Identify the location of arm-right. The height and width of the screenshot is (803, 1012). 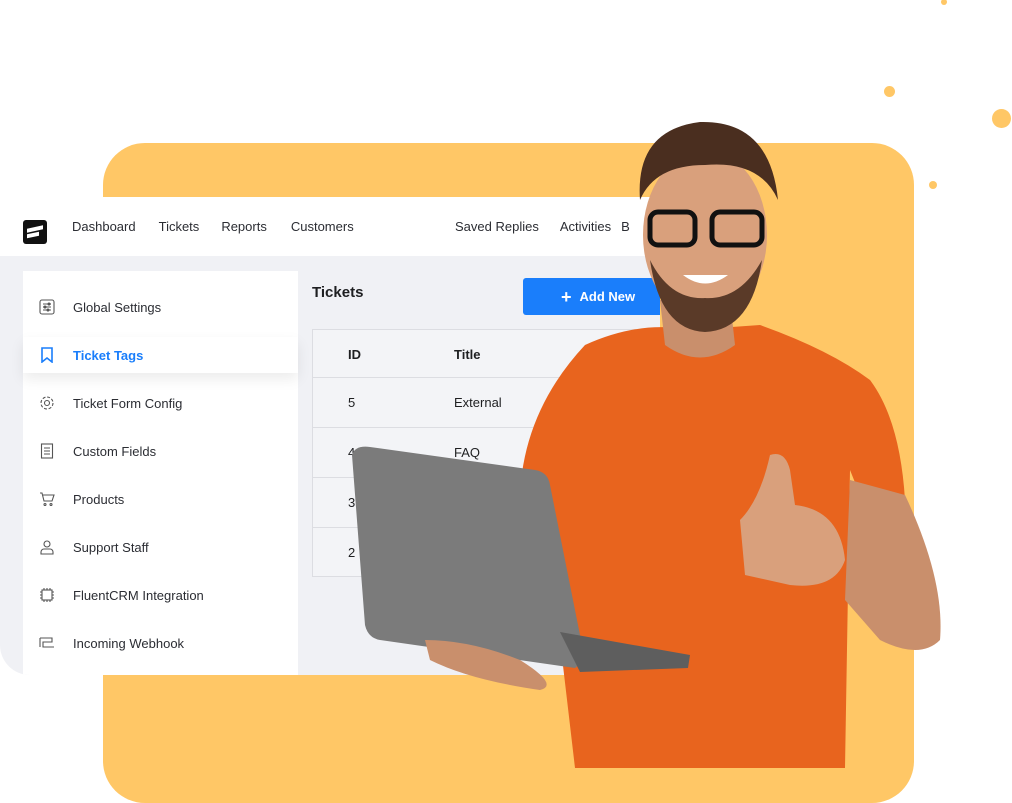
(893, 565).